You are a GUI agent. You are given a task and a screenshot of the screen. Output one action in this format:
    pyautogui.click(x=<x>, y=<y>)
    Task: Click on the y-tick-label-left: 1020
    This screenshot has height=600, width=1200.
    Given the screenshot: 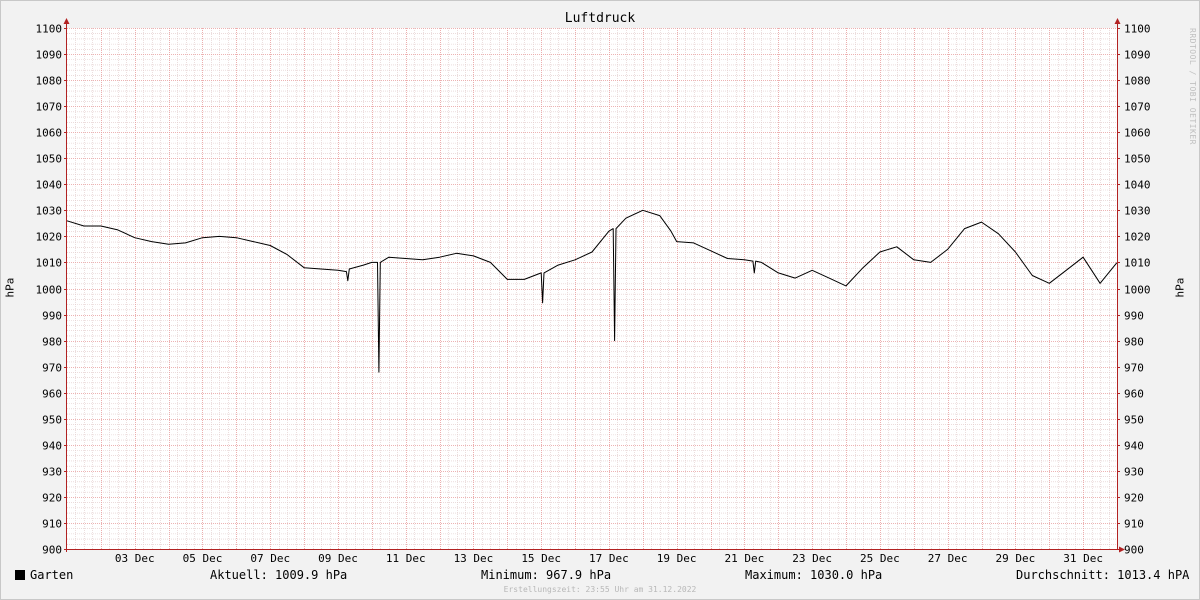 What is the action you would take?
    pyautogui.click(x=49, y=237)
    